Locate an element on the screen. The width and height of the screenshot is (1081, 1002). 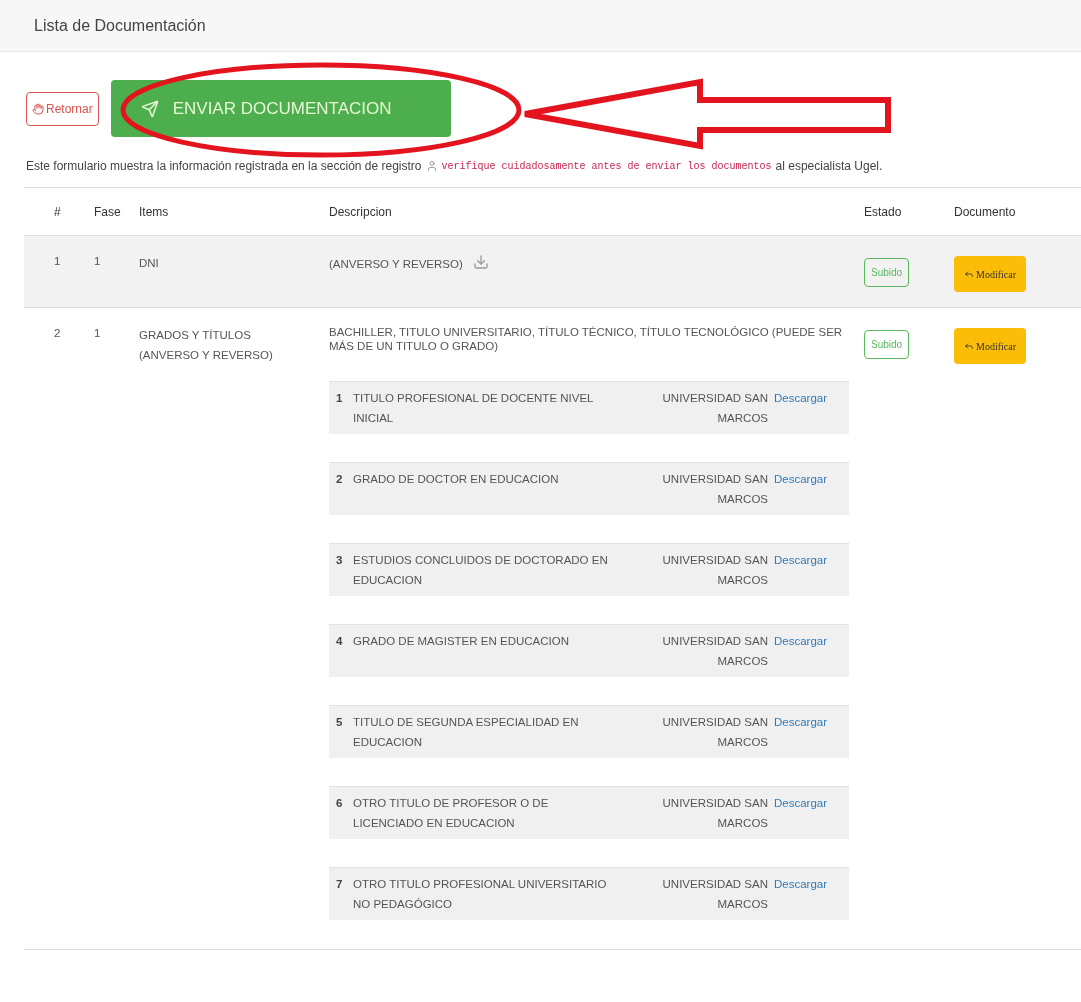
column-header: Items is located at coordinates (154, 211).